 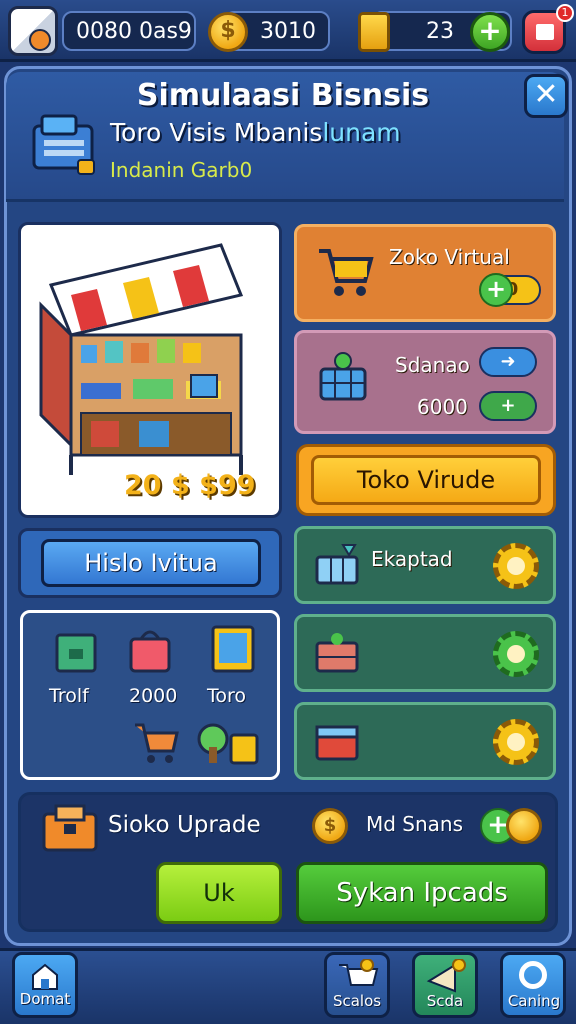 What do you see at coordinates (415, 824) in the screenshot?
I see `upgrade-right-label: Md Snans` at bounding box center [415, 824].